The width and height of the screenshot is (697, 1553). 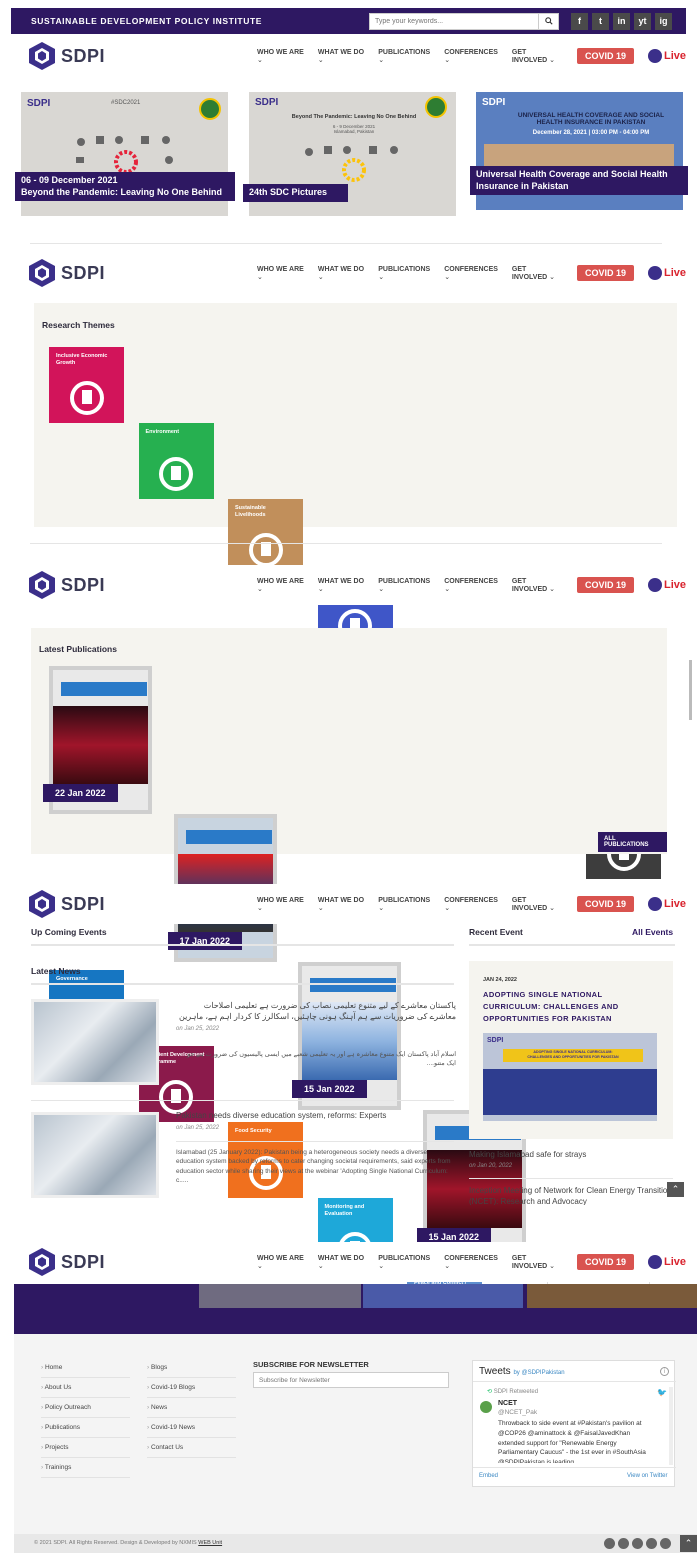 What do you see at coordinates (85, 1468) in the screenshot?
I see `footer-link: Trainings` at bounding box center [85, 1468].